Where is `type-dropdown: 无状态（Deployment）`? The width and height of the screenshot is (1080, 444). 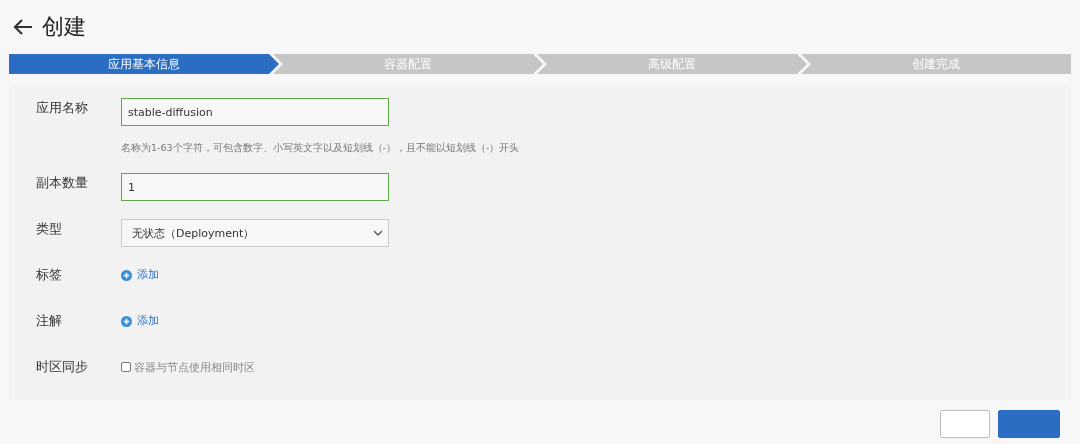 type-dropdown: 无状态（Deployment） is located at coordinates (255, 233).